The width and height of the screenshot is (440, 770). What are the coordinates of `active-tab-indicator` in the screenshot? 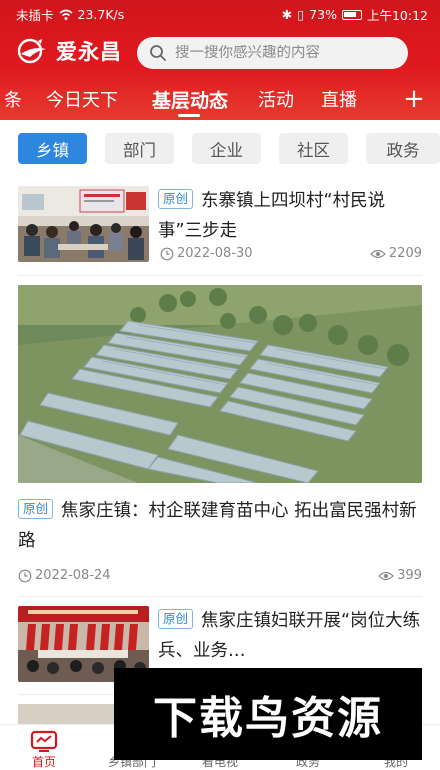 It's located at (189, 115).